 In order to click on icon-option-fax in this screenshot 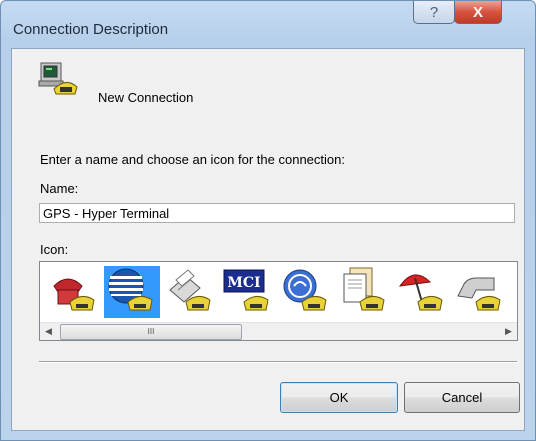, I will do `click(190, 292)`.